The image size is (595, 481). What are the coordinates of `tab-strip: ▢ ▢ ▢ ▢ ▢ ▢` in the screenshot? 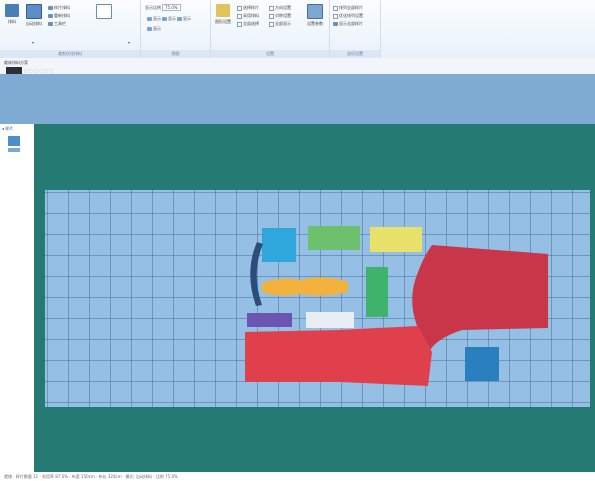 It's located at (38, 70).